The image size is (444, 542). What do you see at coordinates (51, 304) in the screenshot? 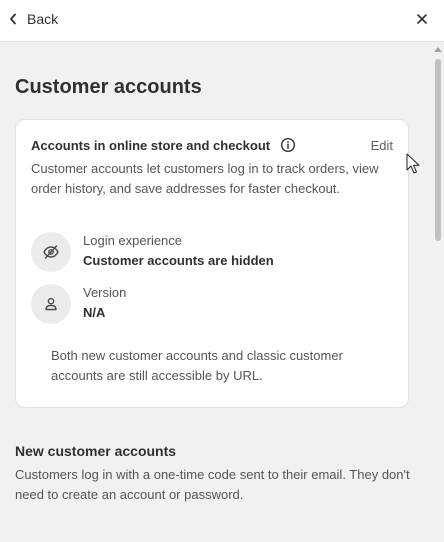
I see `person-icon` at bounding box center [51, 304].